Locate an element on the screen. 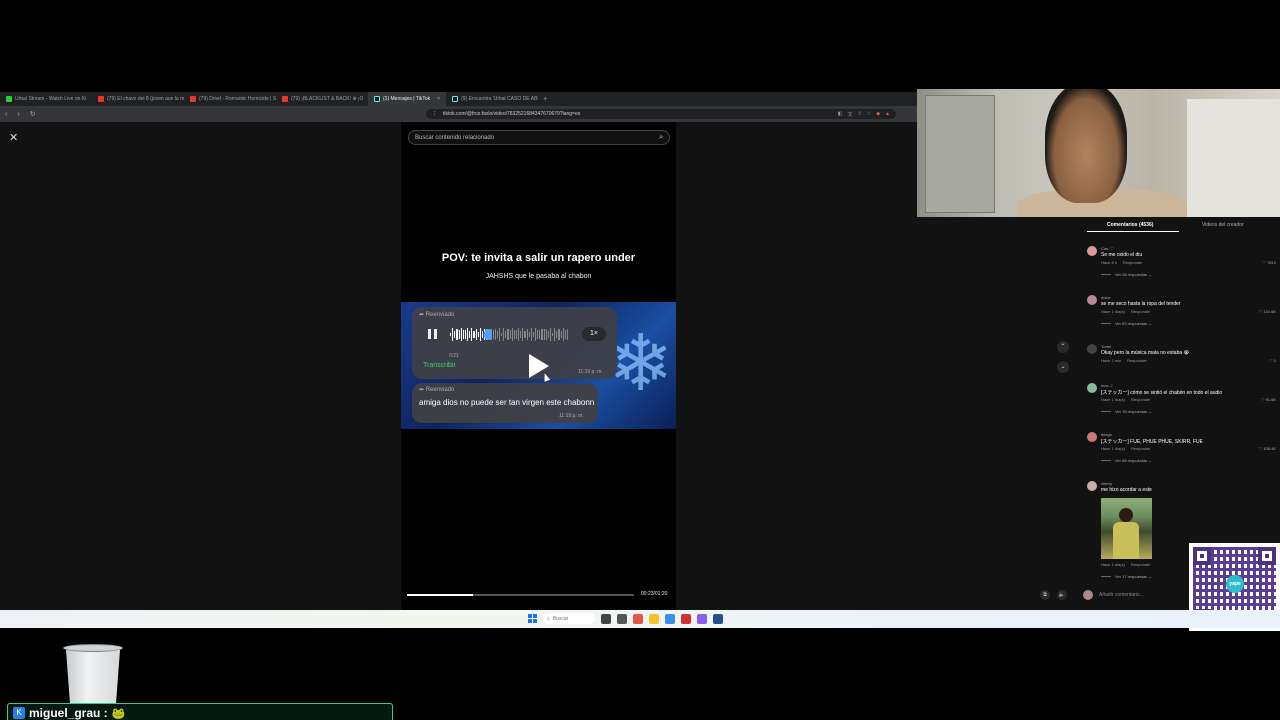 The width and height of the screenshot is (1280, 720). waveform-scrubber is located at coordinates (488, 334).